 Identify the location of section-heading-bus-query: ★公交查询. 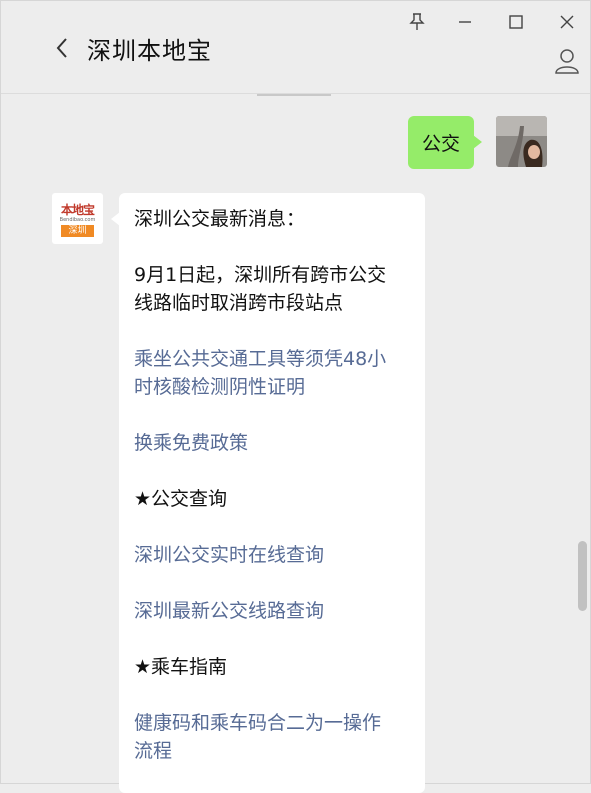
(181, 499).